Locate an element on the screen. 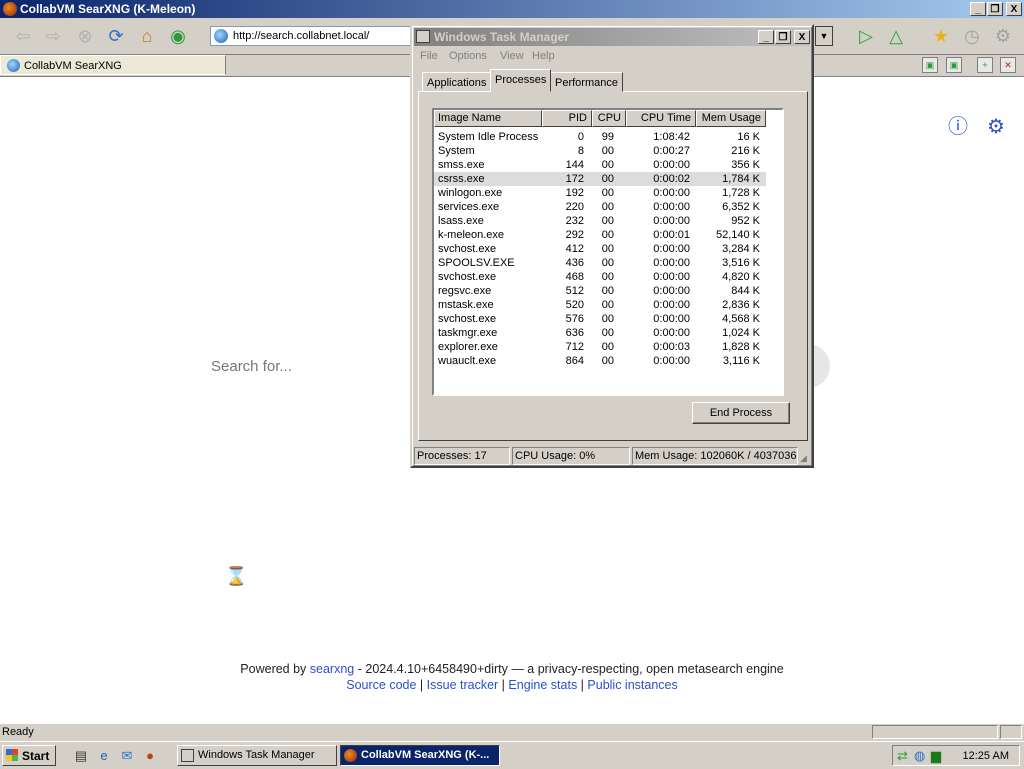 This screenshot has height=769, width=1024. issue-tracker-link: Issue tracker is located at coordinates (463, 685).